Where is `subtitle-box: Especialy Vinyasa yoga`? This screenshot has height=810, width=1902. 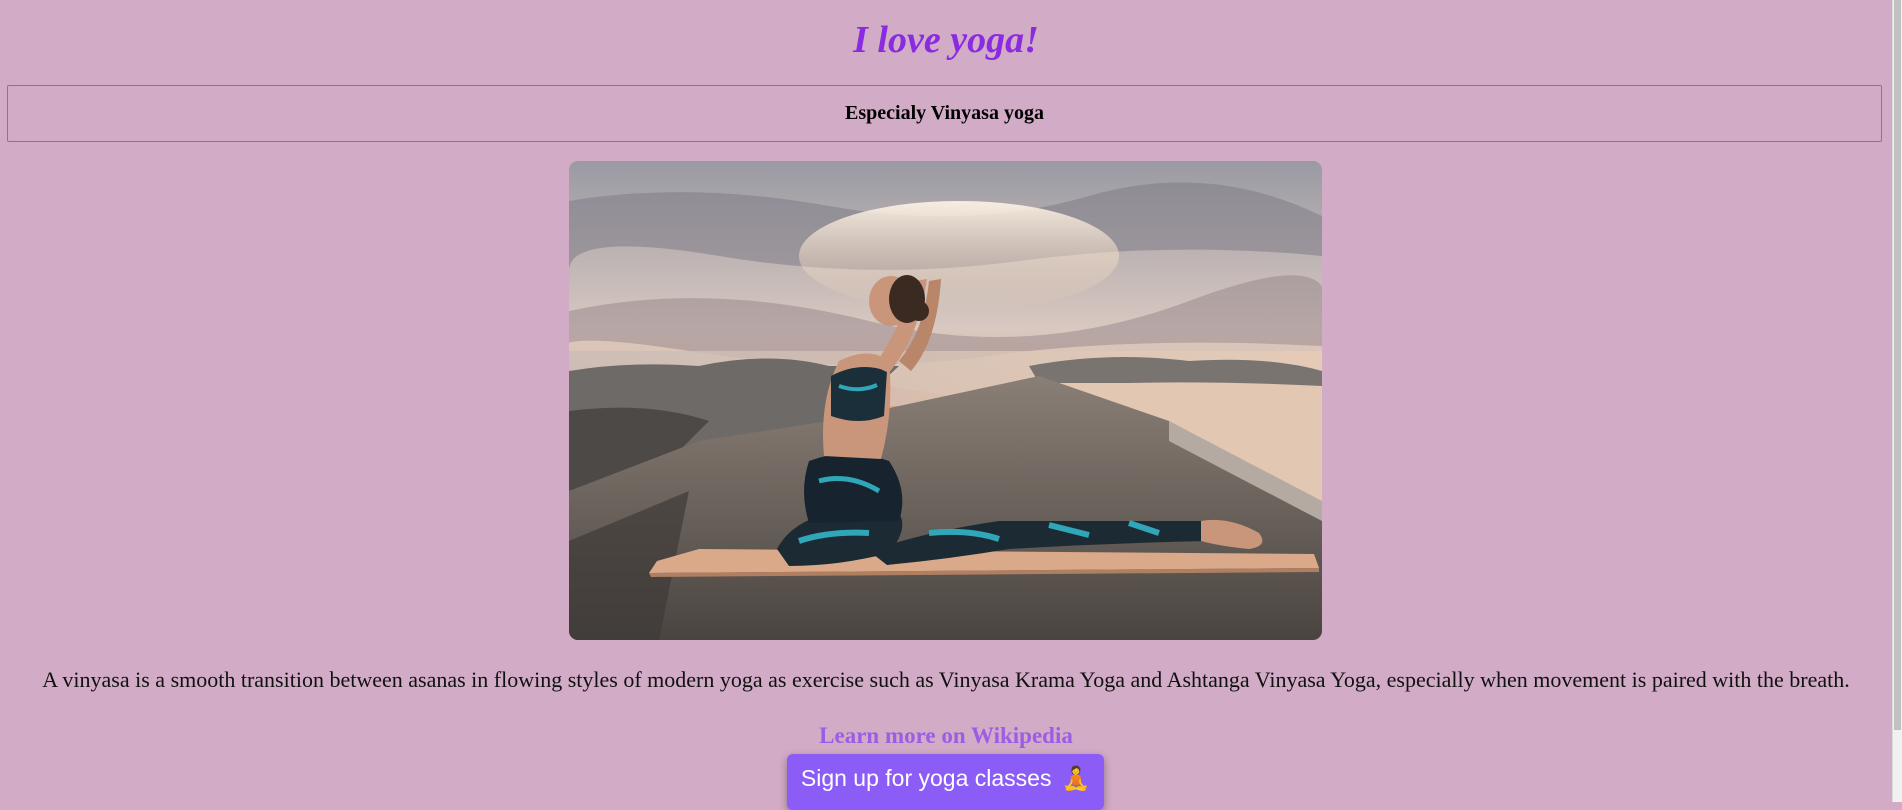
subtitle-box: Especialy Vinyasa yoga is located at coordinates (944, 113).